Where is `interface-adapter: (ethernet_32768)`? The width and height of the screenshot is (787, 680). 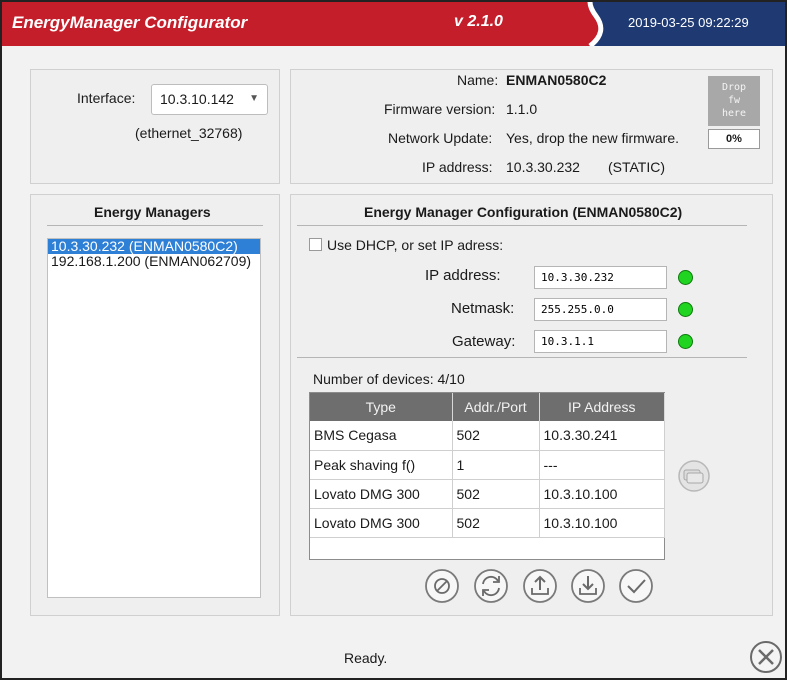 interface-adapter: (ethernet_32768) is located at coordinates (189, 133).